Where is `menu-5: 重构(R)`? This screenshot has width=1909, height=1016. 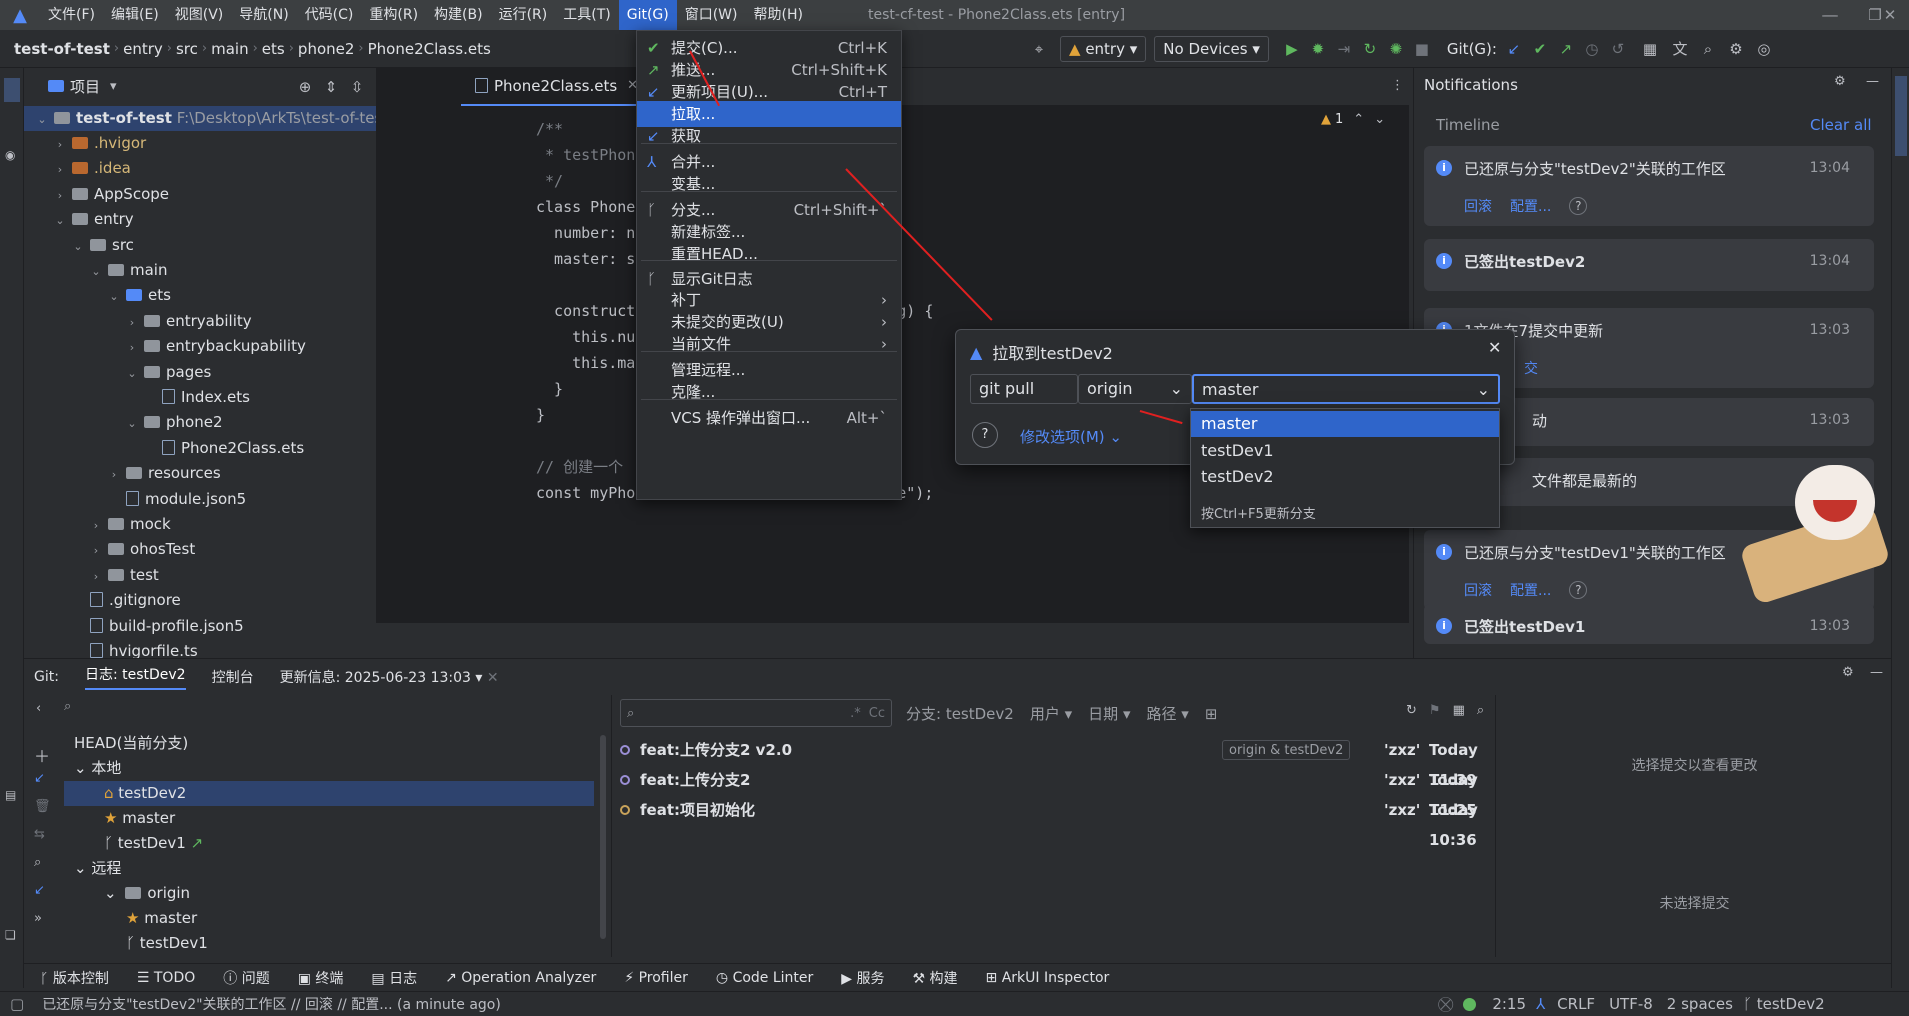 menu-5: 重构(R) is located at coordinates (393, 15).